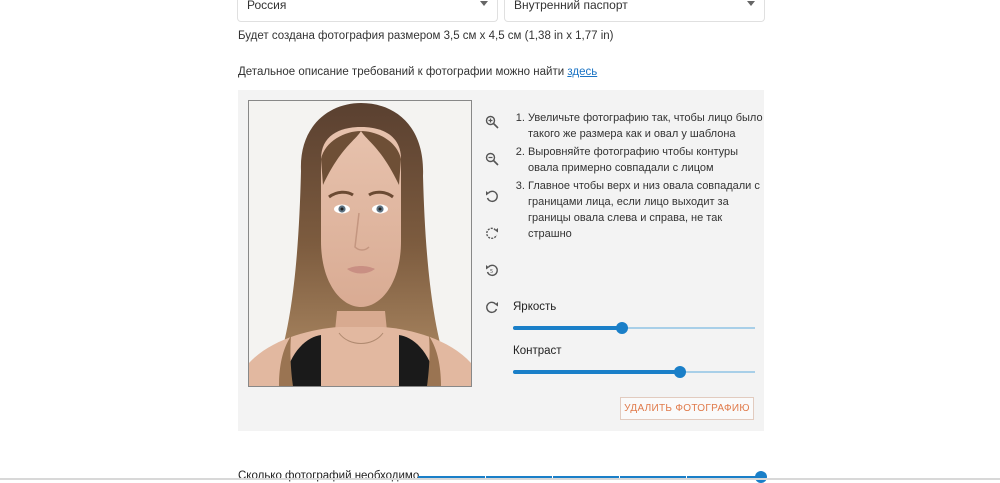 The width and height of the screenshot is (1000, 483). What do you see at coordinates (360, 243) in the screenshot?
I see `photo-preview` at bounding box center [360, 243].